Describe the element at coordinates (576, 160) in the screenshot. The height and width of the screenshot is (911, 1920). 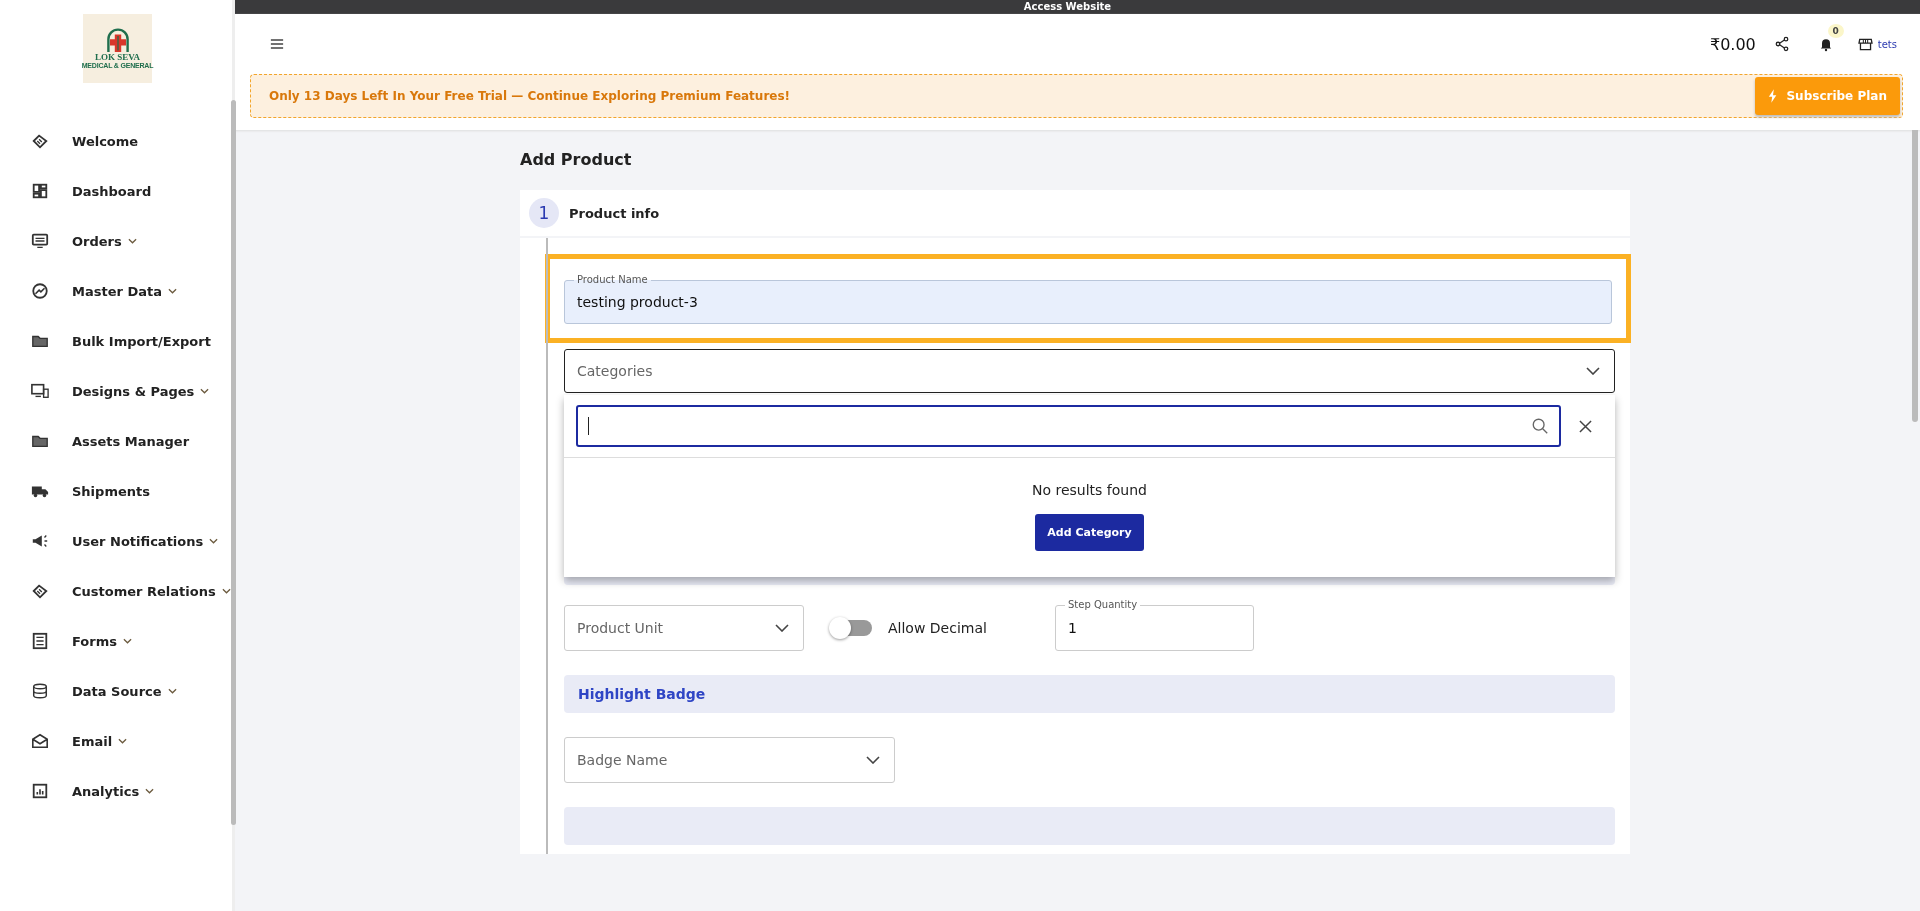
I see `page-title: Add Product` at that location.